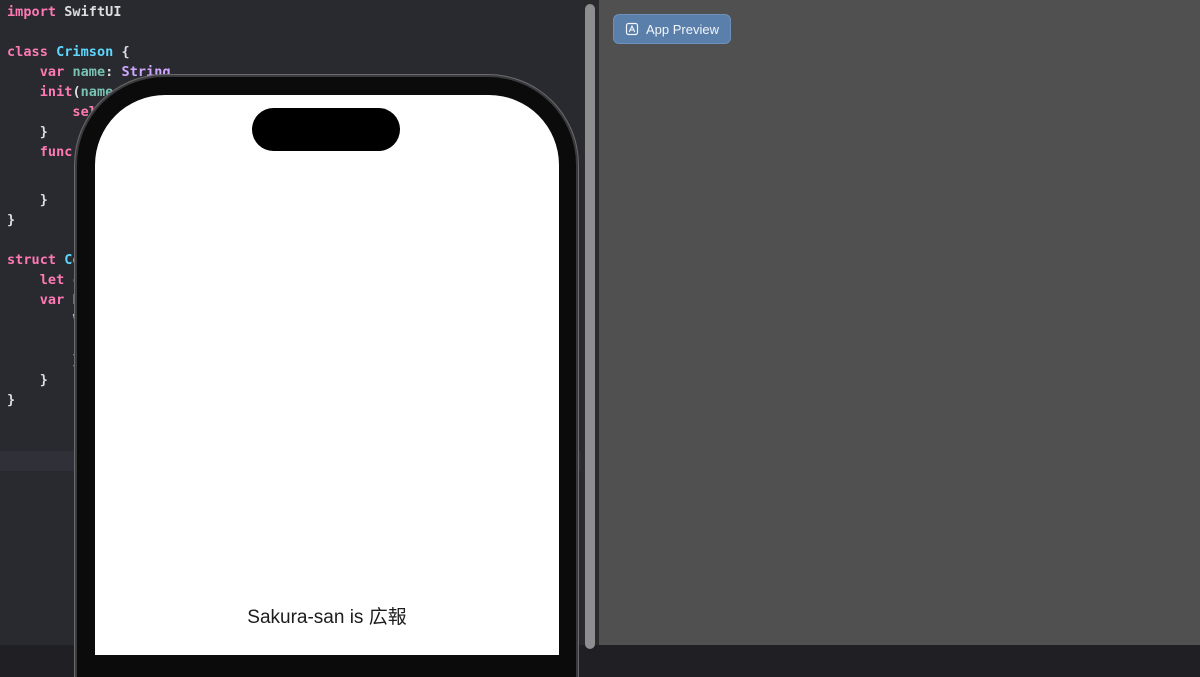 The width and height of the screenshot is (1200, 677). Describe the element at coordinates (56, 92) in the screenshot. I see `code-token: init` at that location.